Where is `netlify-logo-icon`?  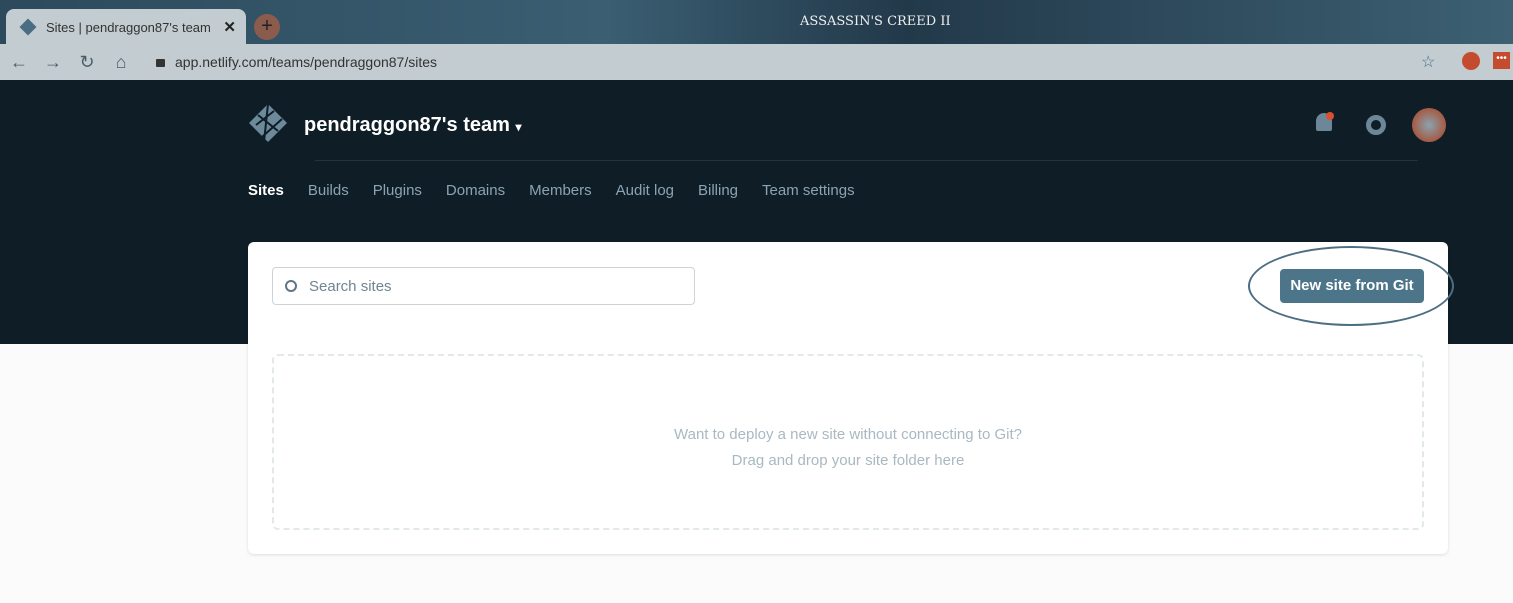 netlify-logo-icon is located at coordinates (268, 123).